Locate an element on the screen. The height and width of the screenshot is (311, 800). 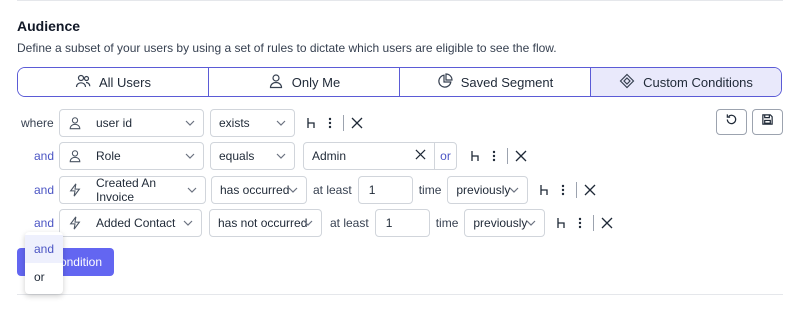
occurrence-value: has occurred is located at coordinates (255, 190).